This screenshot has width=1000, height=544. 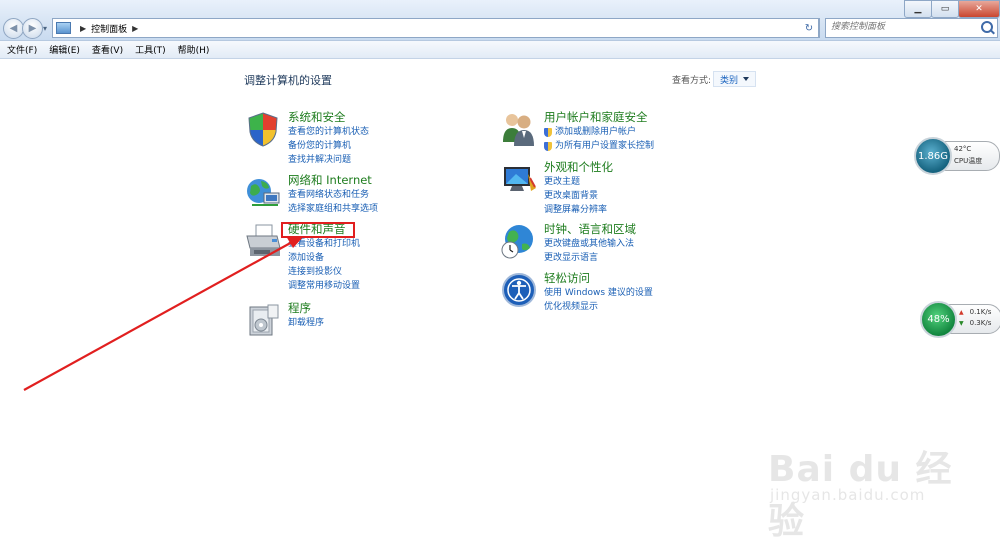 I want to click on menu-file: 文件(F), so click(x=22, y=49).